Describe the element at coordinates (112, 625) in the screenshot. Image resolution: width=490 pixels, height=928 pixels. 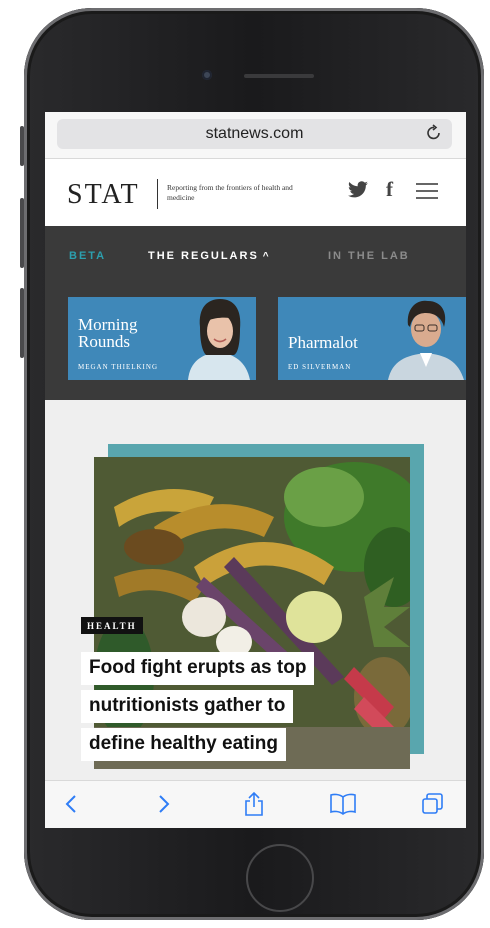
I see `section-tag: HEALTH` at that location.